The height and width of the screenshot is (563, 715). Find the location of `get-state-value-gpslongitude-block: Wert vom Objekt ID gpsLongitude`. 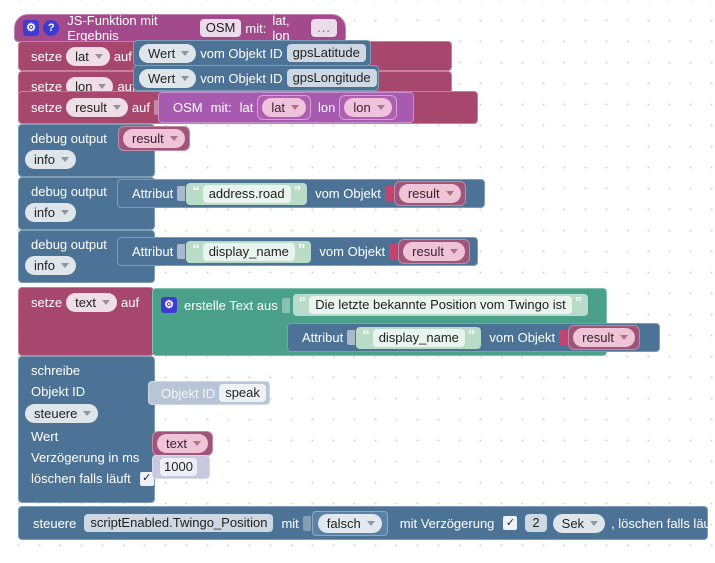

get-state-value-gpslongitude-block: Wert vom Objekt ID gpsLongitude is located at coordinates (256, 78).